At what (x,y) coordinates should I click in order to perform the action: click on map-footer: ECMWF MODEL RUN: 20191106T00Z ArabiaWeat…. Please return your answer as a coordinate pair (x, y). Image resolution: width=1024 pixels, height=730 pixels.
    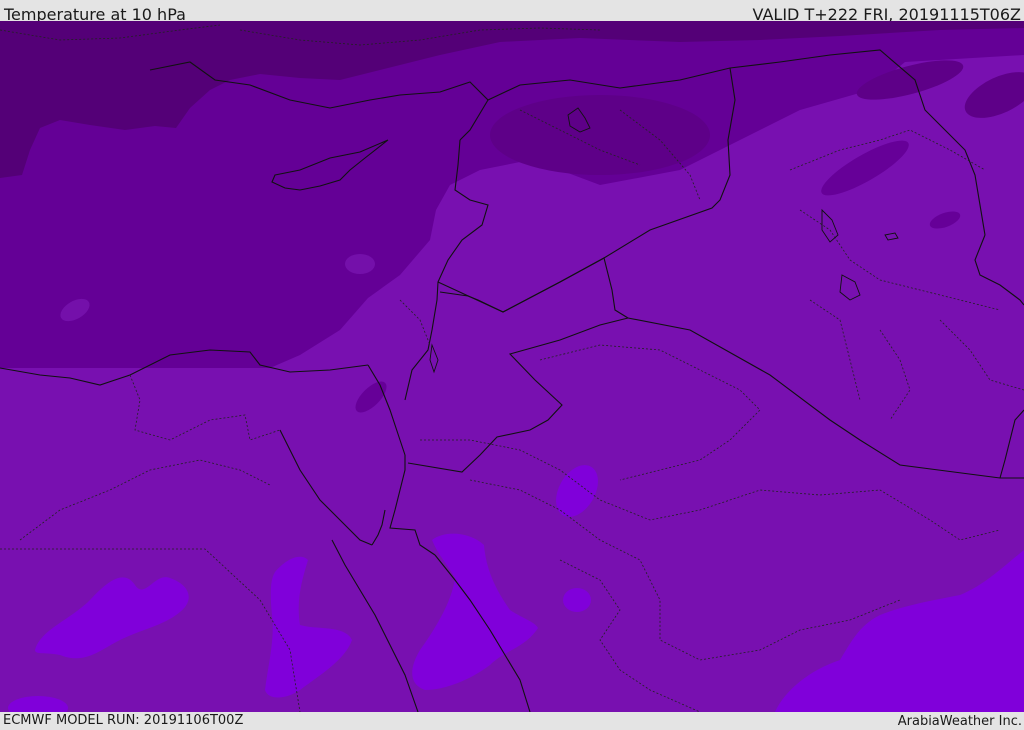
    Looking at the image, I should click on (512, 720).